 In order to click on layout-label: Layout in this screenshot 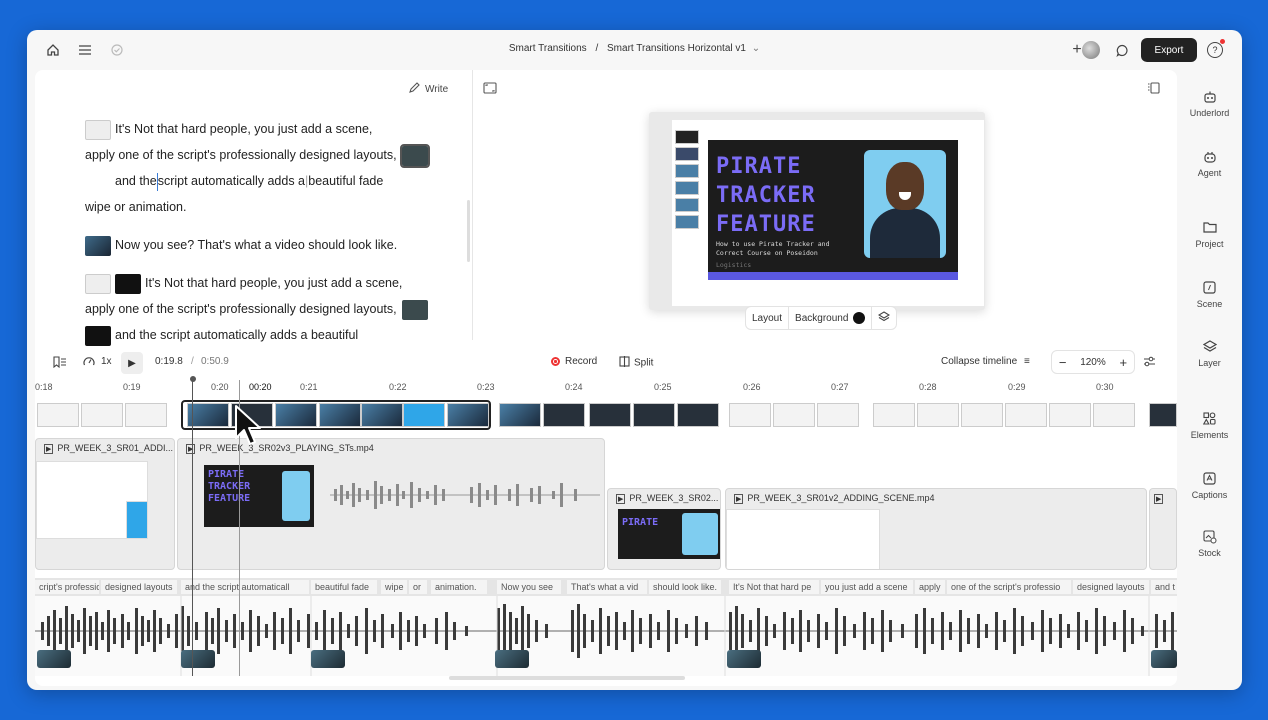, I will do `click(767, 318)`.